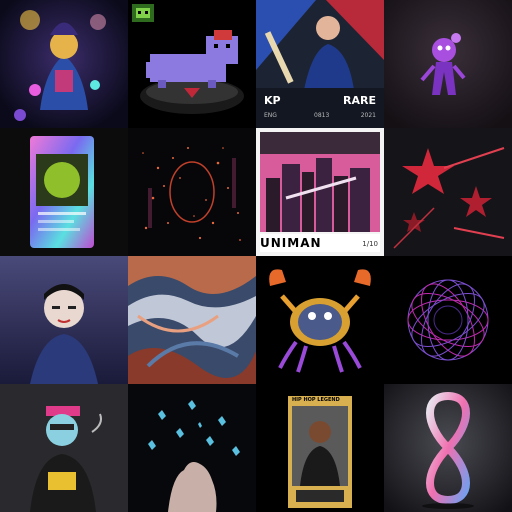 The height and width of the screenshot is (512, 512). Describe the element at coordinates (316, 400) in the screenshot. I see `music-card-title: HIP HOP LEGEND` at that location.